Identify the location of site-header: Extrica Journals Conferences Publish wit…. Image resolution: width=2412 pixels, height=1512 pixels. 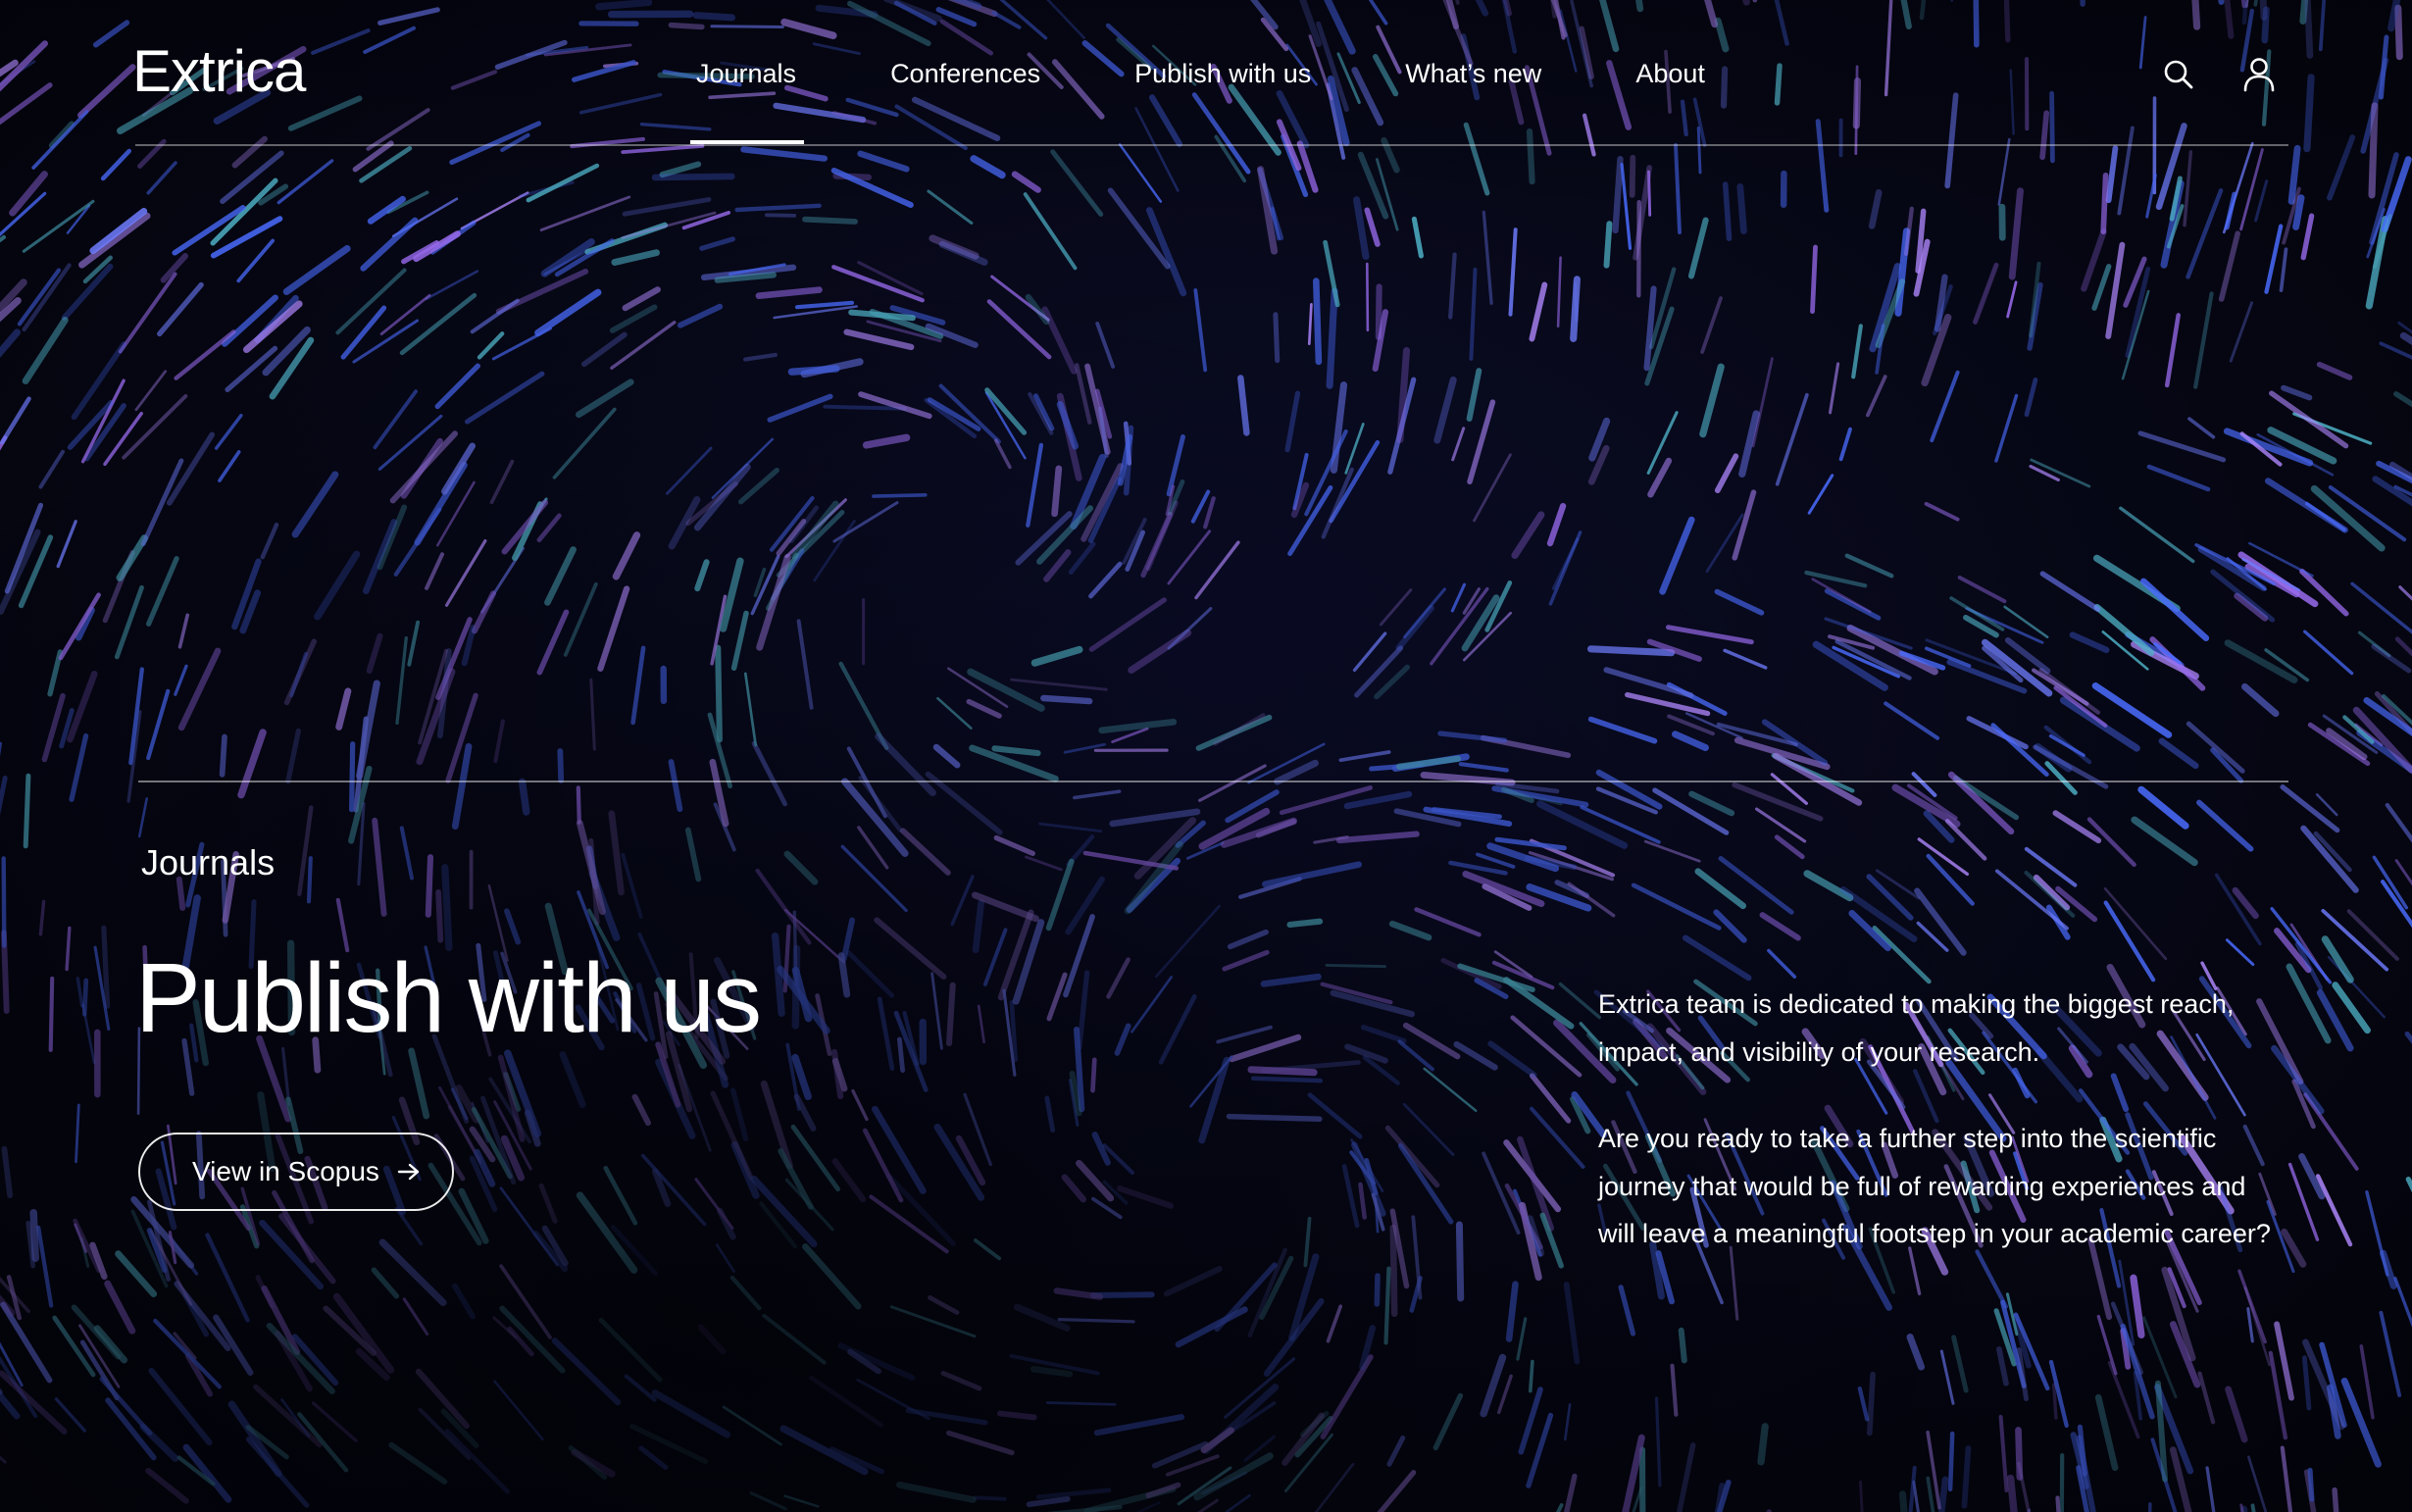
(1210, 73).